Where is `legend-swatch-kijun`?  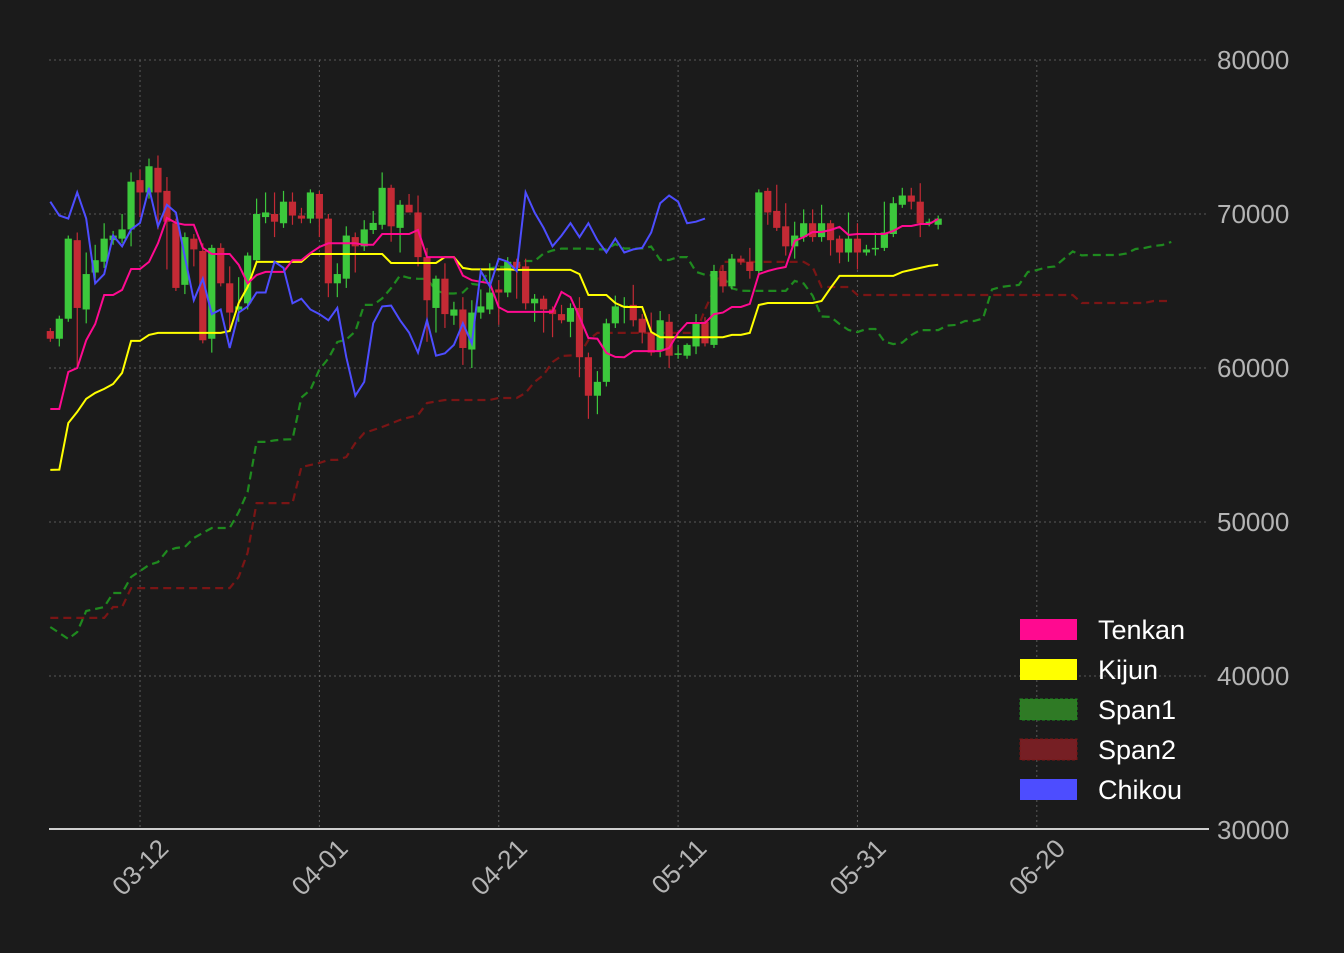
legend-swatch-kijun is located at coordinates (1048, 669).